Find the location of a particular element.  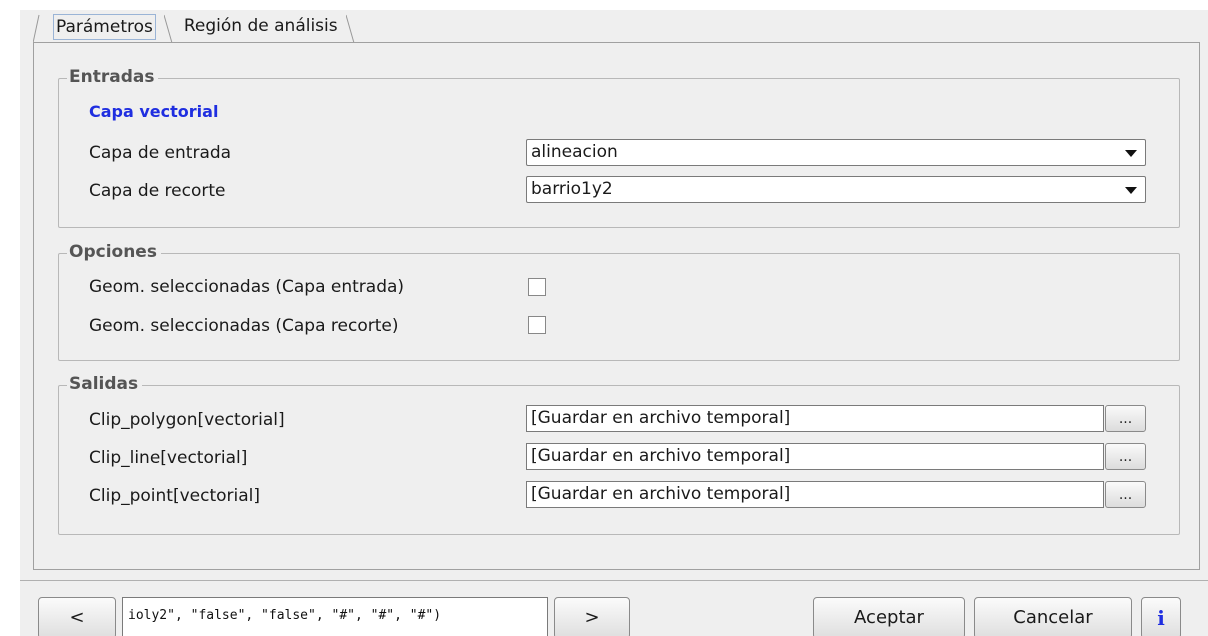

tab-bar: Parámetros Región de análisis is located at coordinates (195, 27).